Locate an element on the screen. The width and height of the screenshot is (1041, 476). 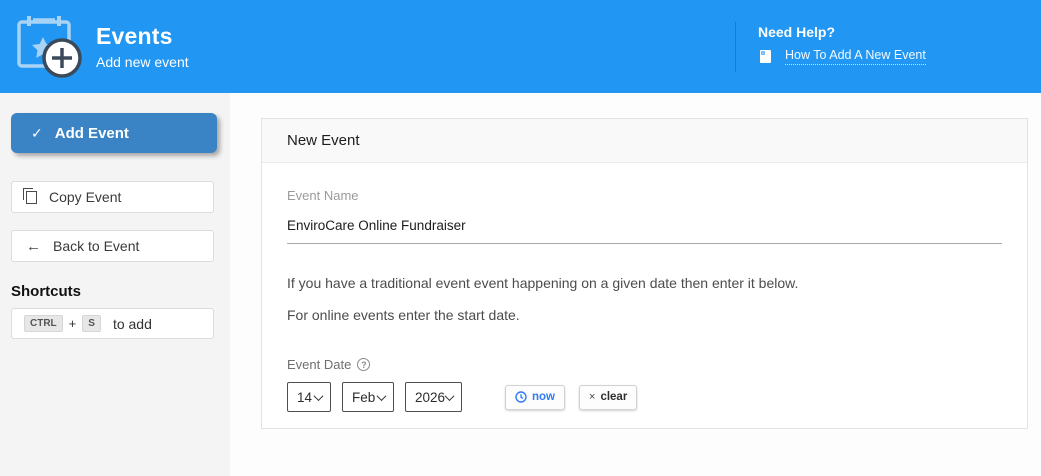
month-select: Feb is located at coordinates (368, 397).